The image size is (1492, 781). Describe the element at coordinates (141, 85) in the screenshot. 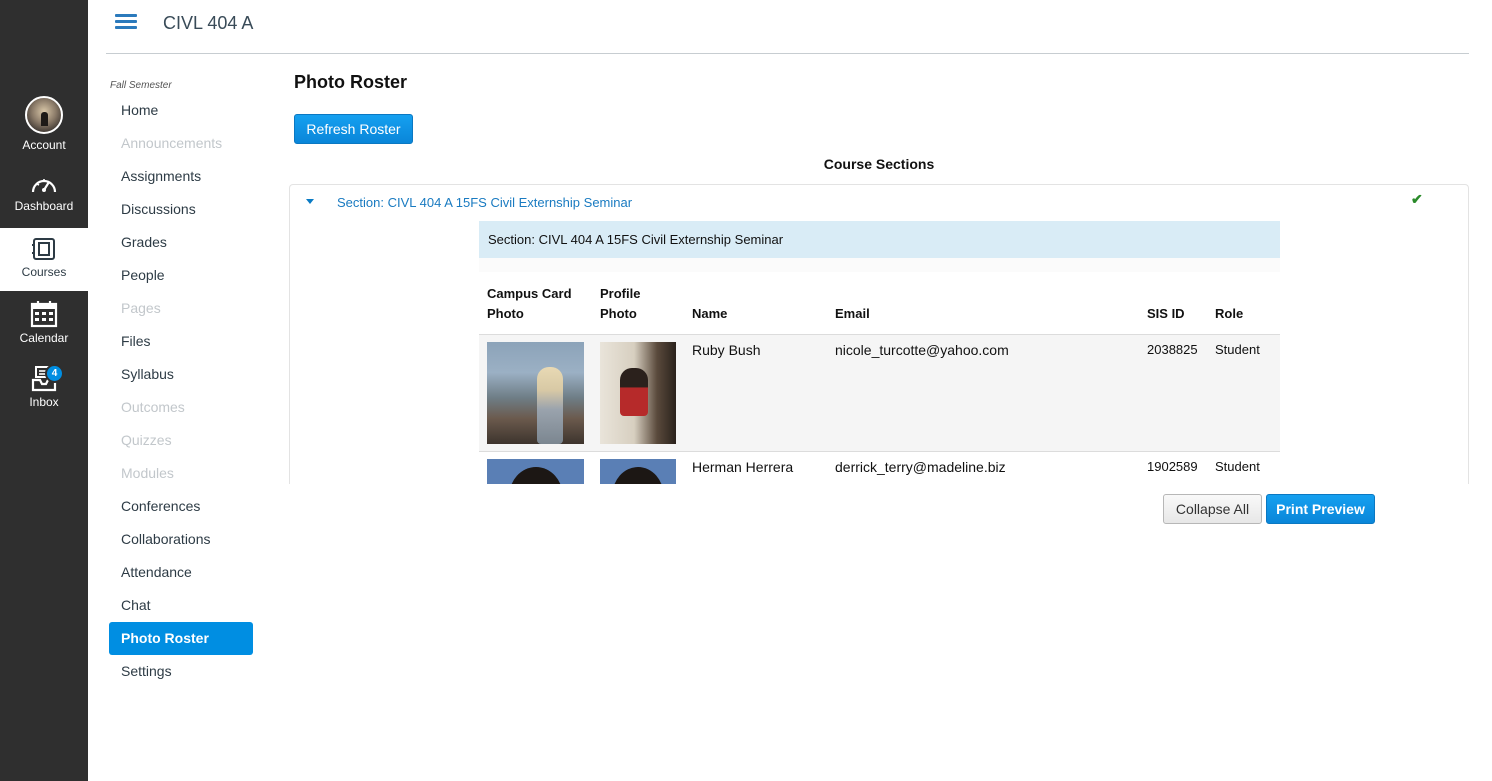

I see `term-label: Fall Semester` at that location.